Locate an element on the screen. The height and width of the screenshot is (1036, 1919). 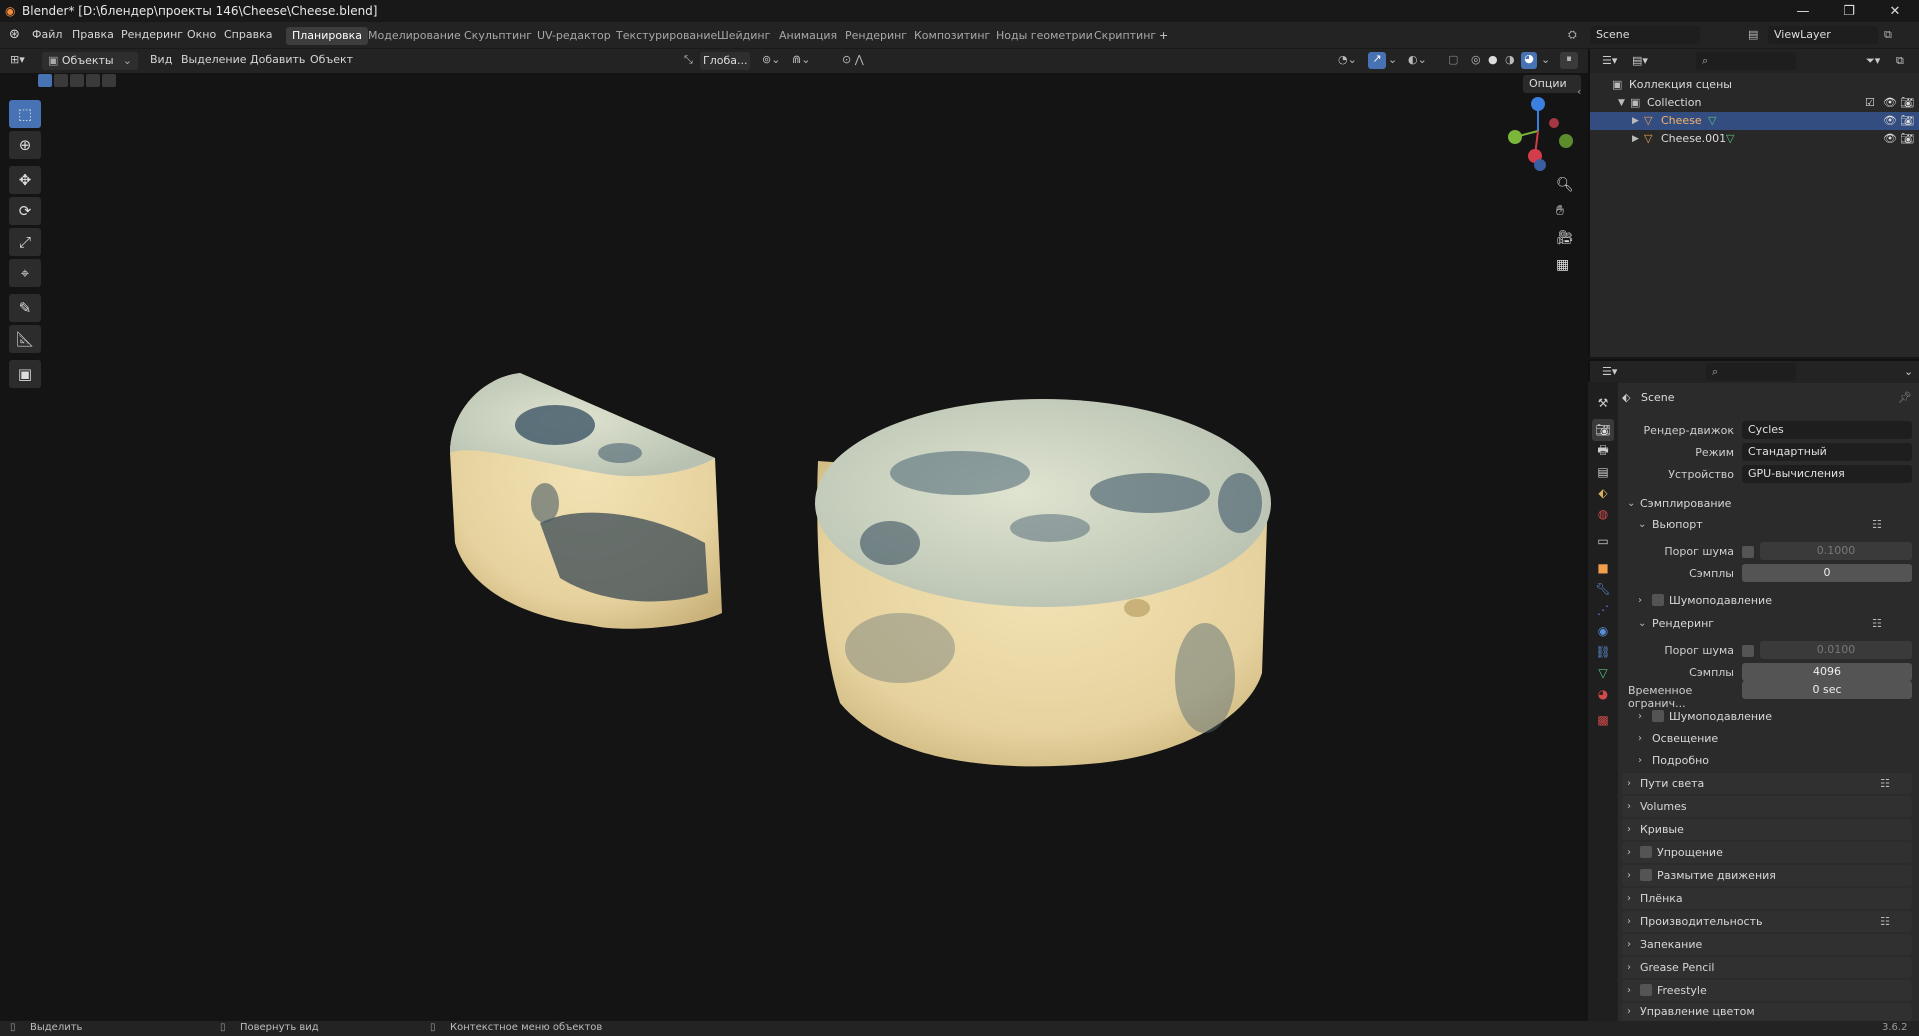
object-tab-icon: ■ is located at coordinates (1603, 568).